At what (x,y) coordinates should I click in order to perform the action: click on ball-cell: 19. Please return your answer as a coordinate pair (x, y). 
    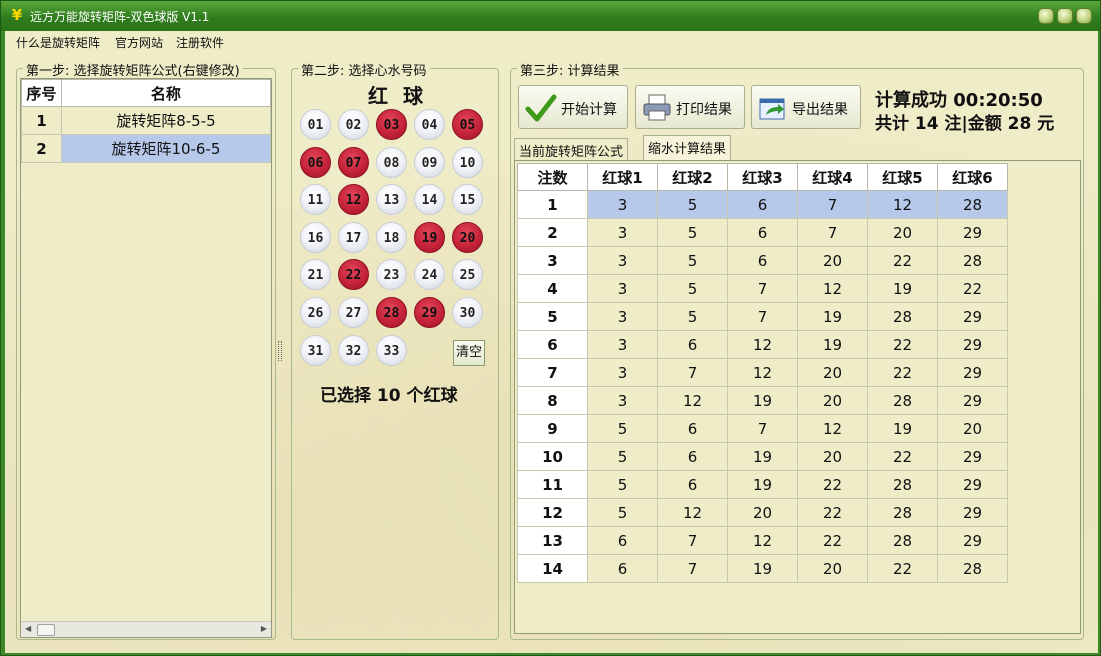
    Looking at the image, I should click on (762, 400).